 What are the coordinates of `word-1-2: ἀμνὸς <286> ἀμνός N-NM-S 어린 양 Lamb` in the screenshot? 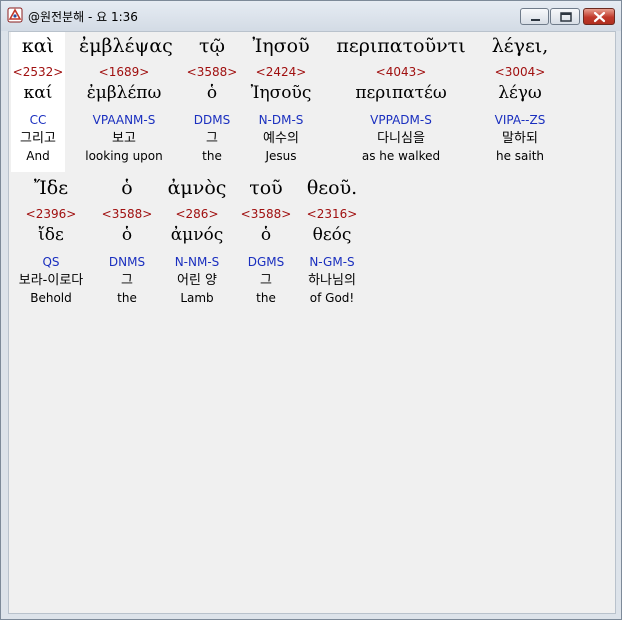 It's located at (197, 244).